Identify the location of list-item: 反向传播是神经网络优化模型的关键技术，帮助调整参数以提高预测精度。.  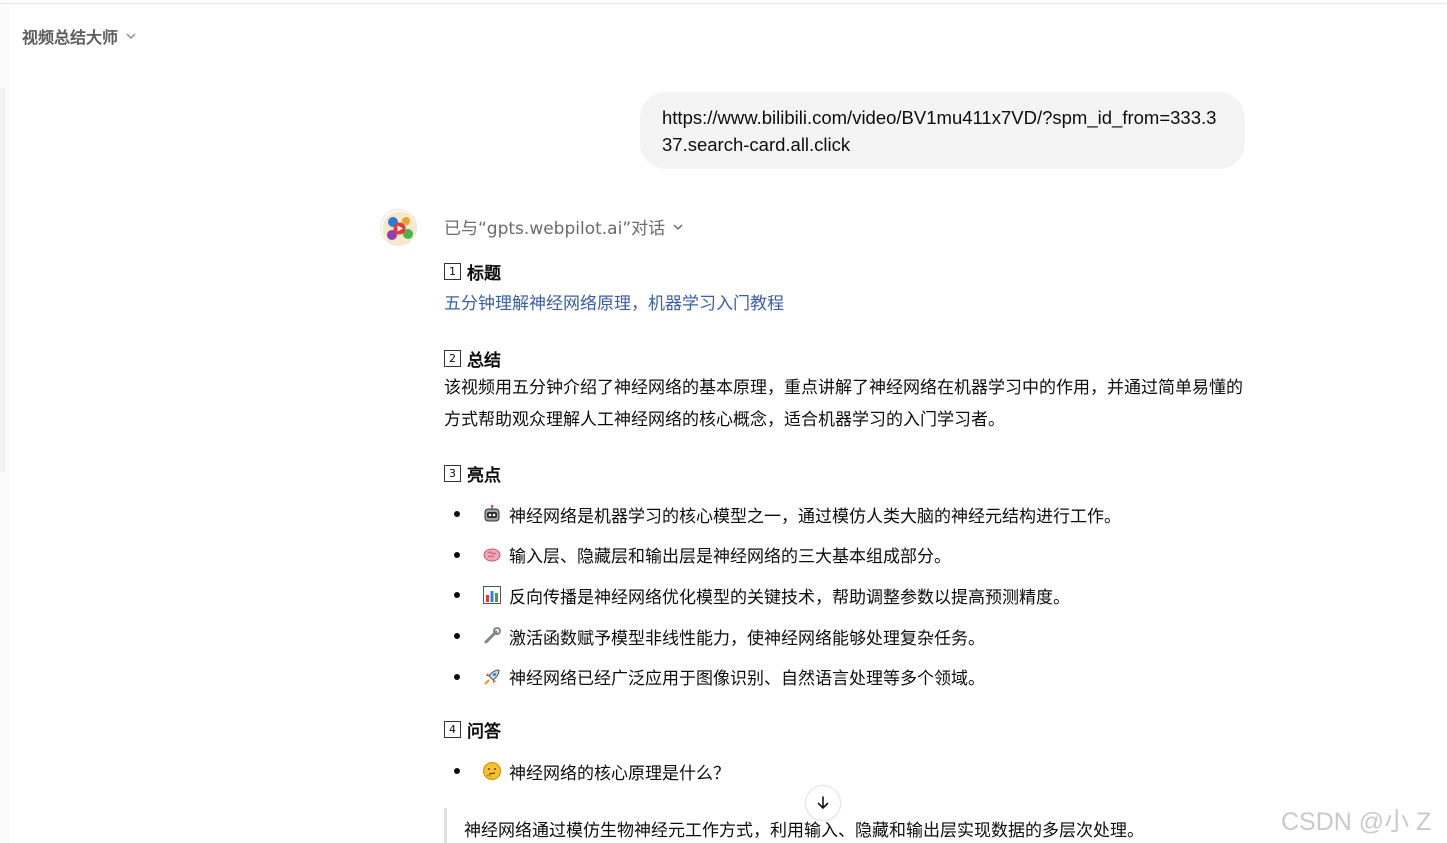
(844, 595).